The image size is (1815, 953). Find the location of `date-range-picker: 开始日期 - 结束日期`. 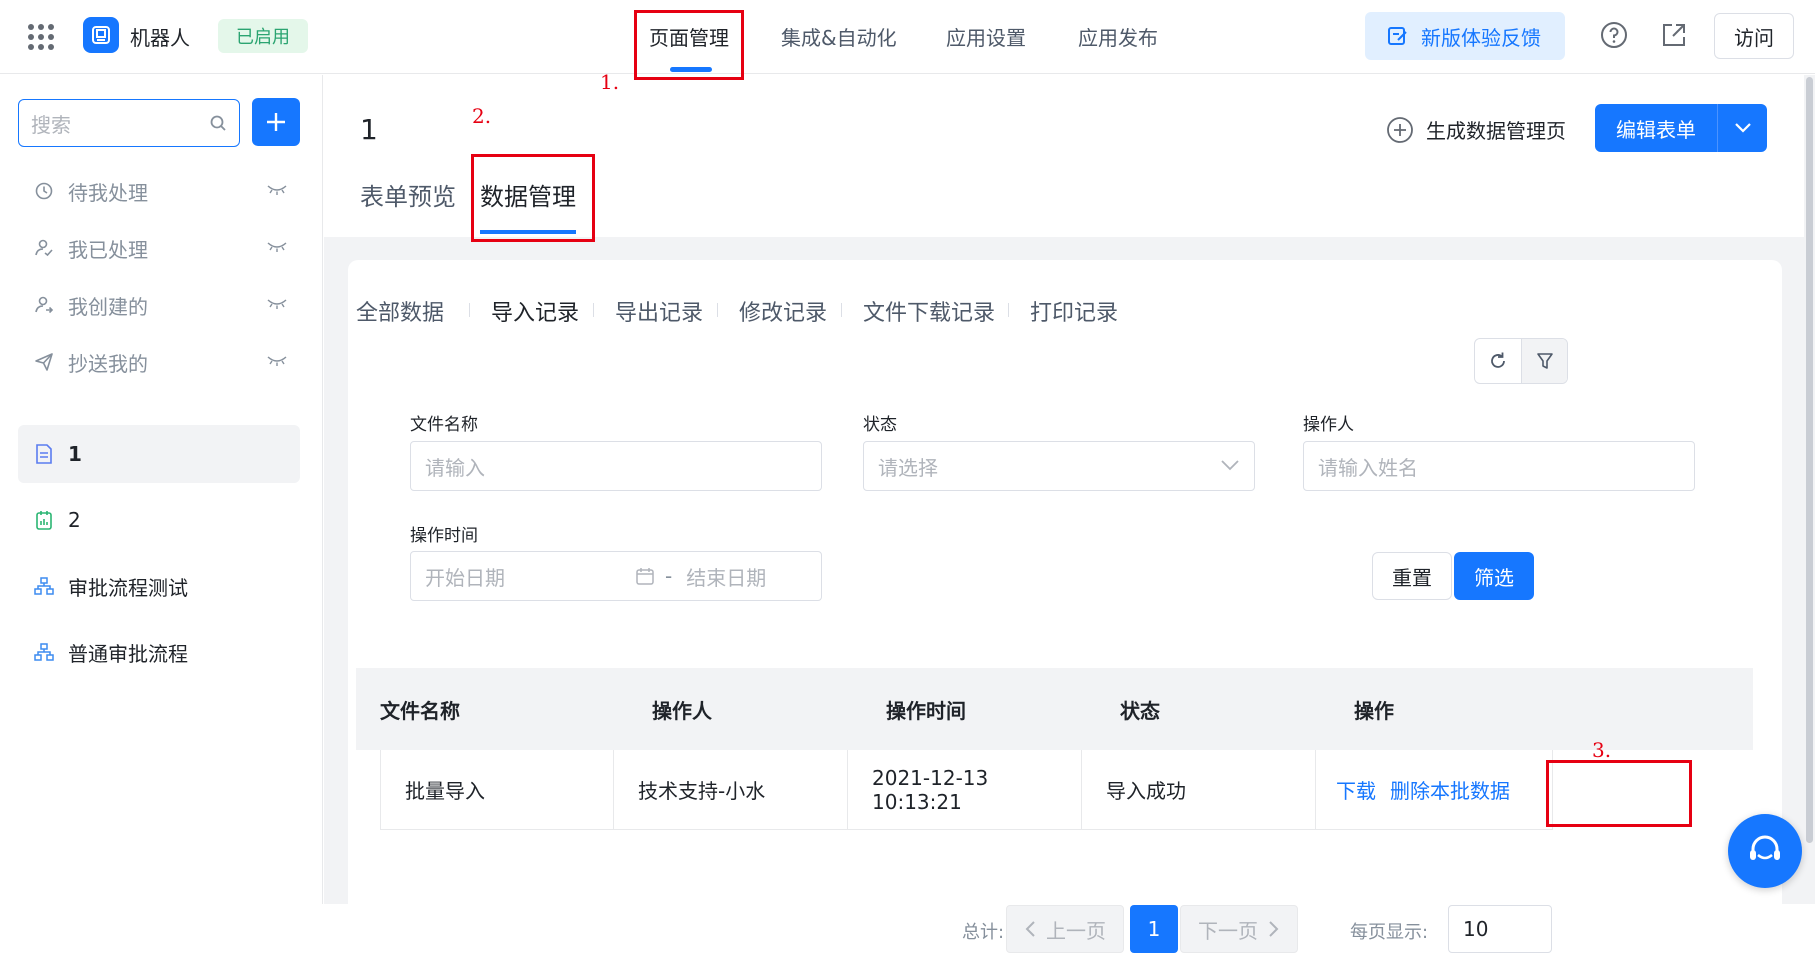

date-range-picker: 开始日期 - 结束日期 is located at coordinates (616, 576).